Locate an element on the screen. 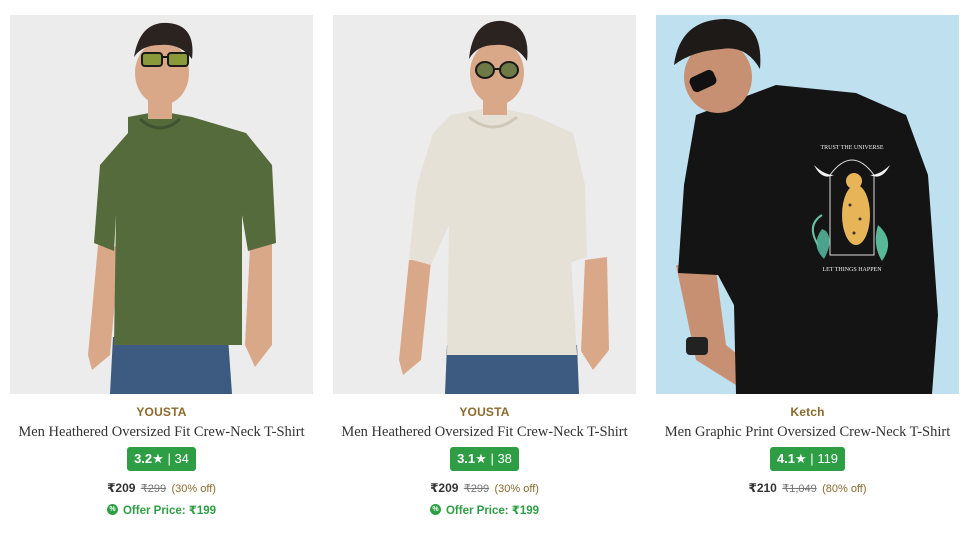  discount-text: (80% off) is located at coordinates (844, 489).